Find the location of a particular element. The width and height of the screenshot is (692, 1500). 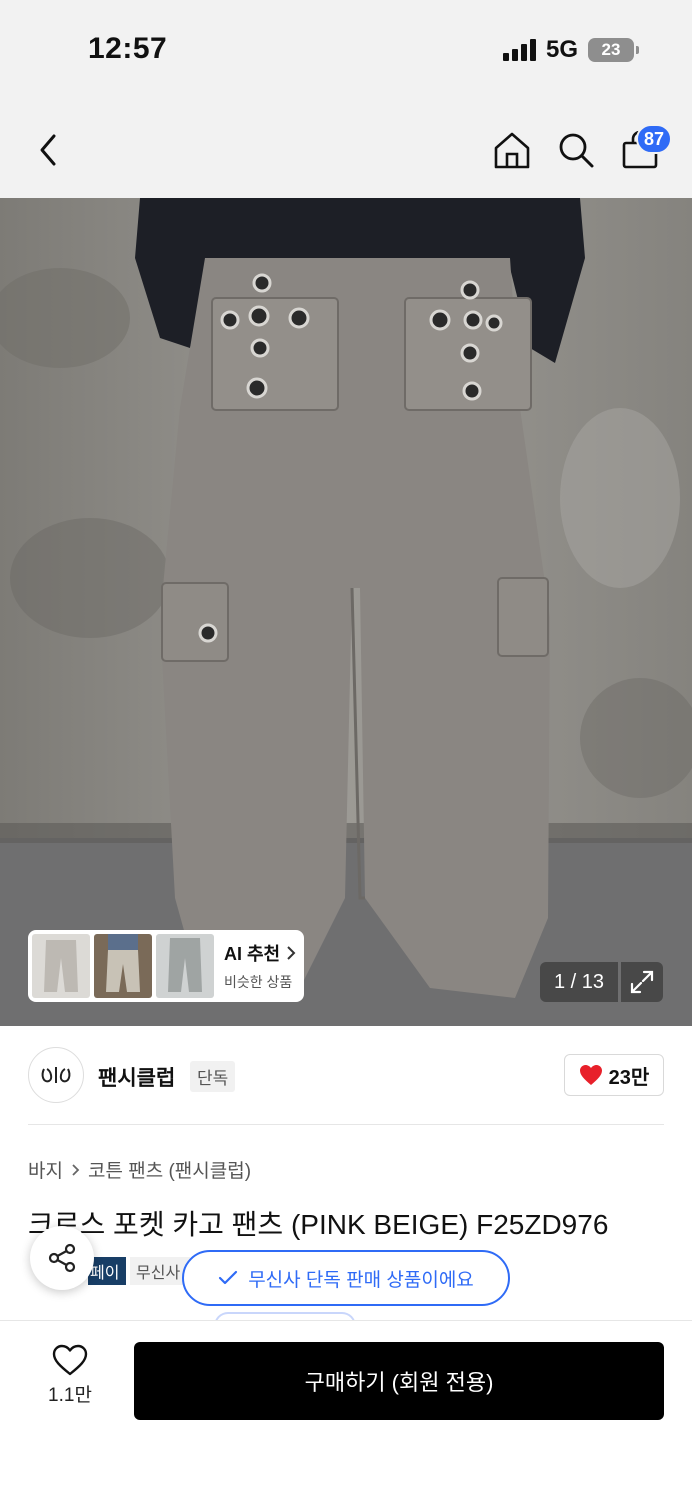

buy-button: 구매하기 (회원 전용) is located at coordinates (399, 1381).